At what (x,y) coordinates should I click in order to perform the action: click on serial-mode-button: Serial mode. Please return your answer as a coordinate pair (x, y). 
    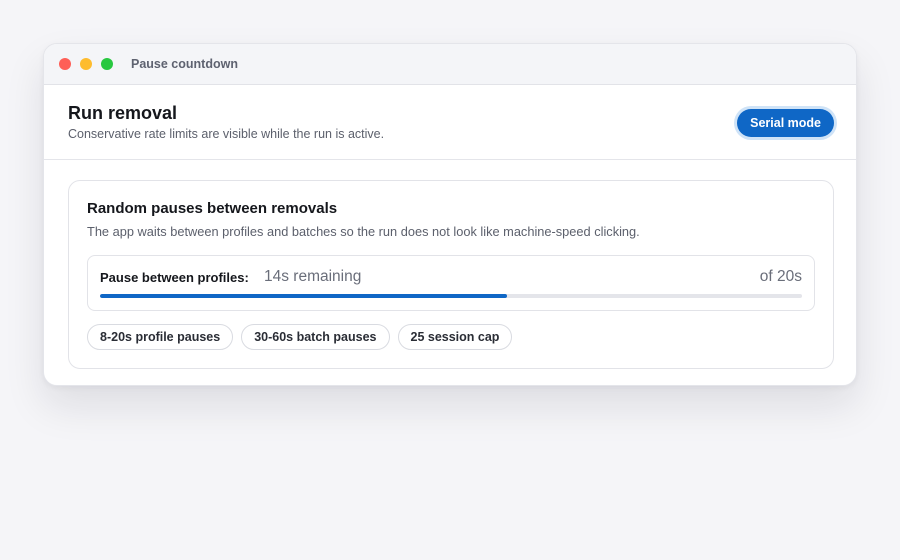
    Looking at the image, I should click on (785, 123).